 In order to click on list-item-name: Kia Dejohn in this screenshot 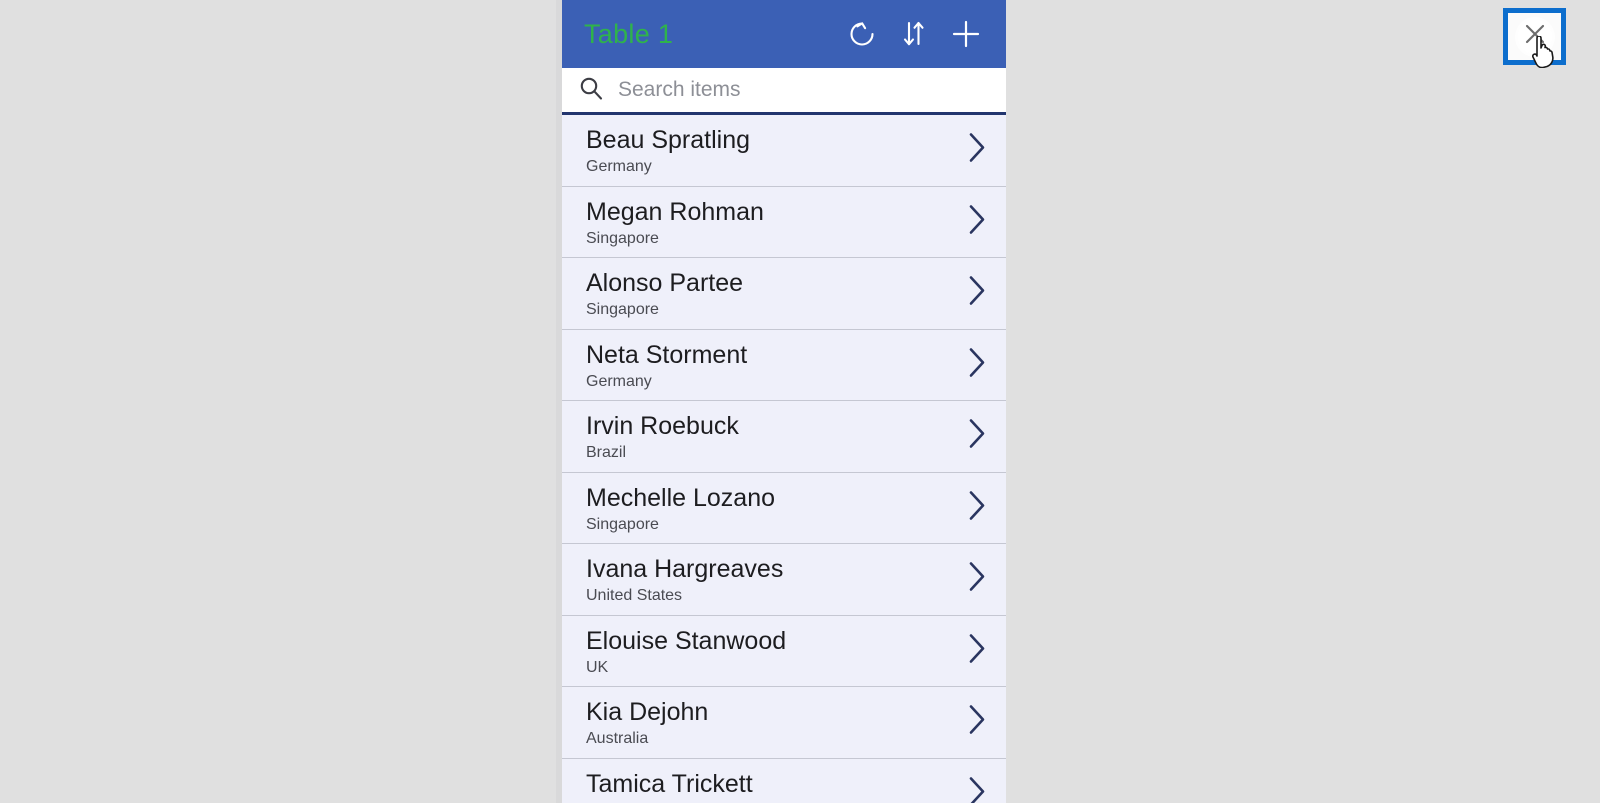, I will do `click(647, 712)`.